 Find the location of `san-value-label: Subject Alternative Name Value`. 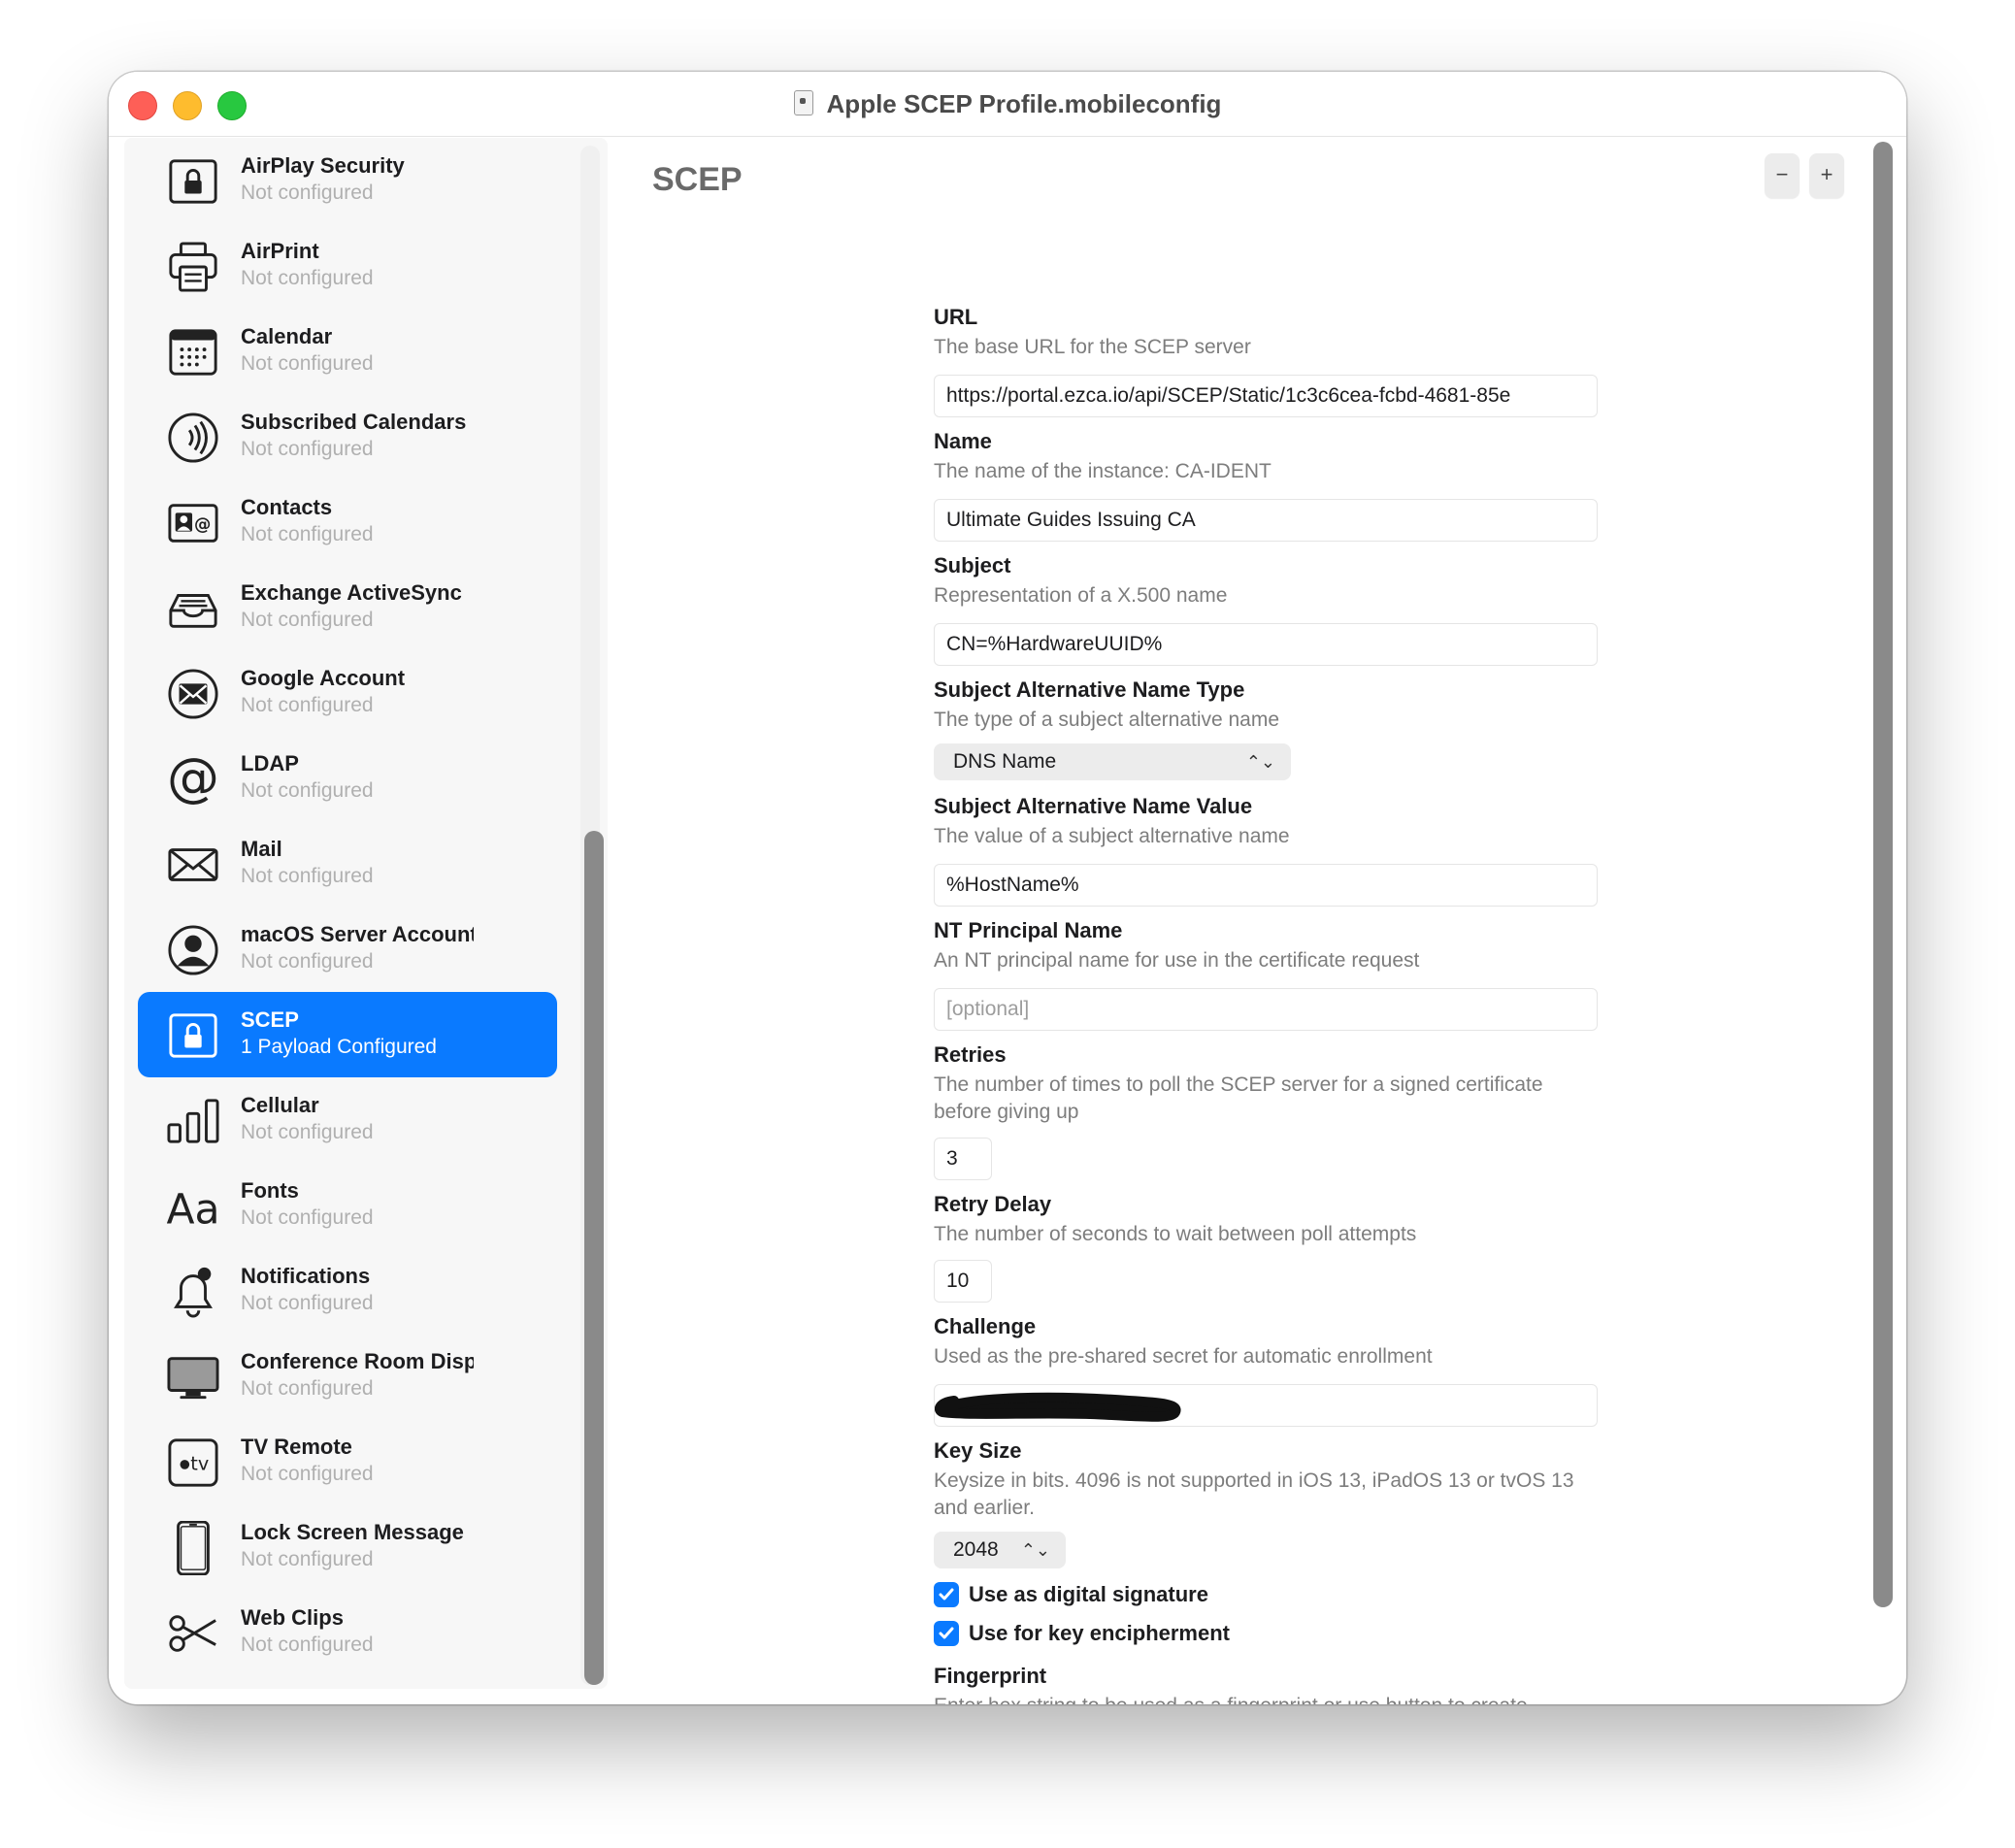

san-value-label: Subject Alternative Name Value is located at coordinates (1094, 806).